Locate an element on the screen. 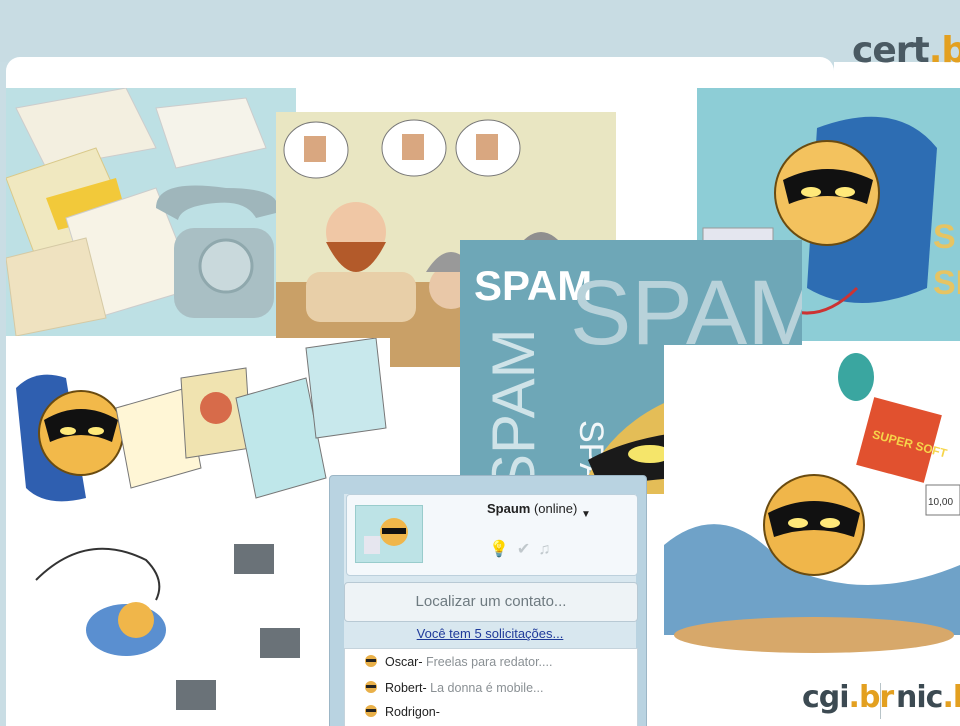  envelopes-phone-illustration is located at coordinates (151, 212).